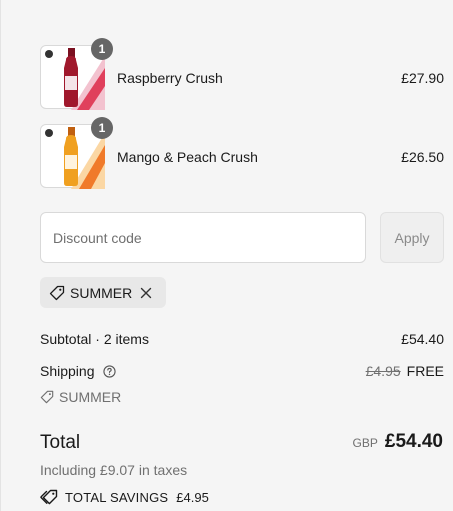 The image size is (453, 511). I want to click on savings-label: TOTAL SAVINGS, so click(117, 497).